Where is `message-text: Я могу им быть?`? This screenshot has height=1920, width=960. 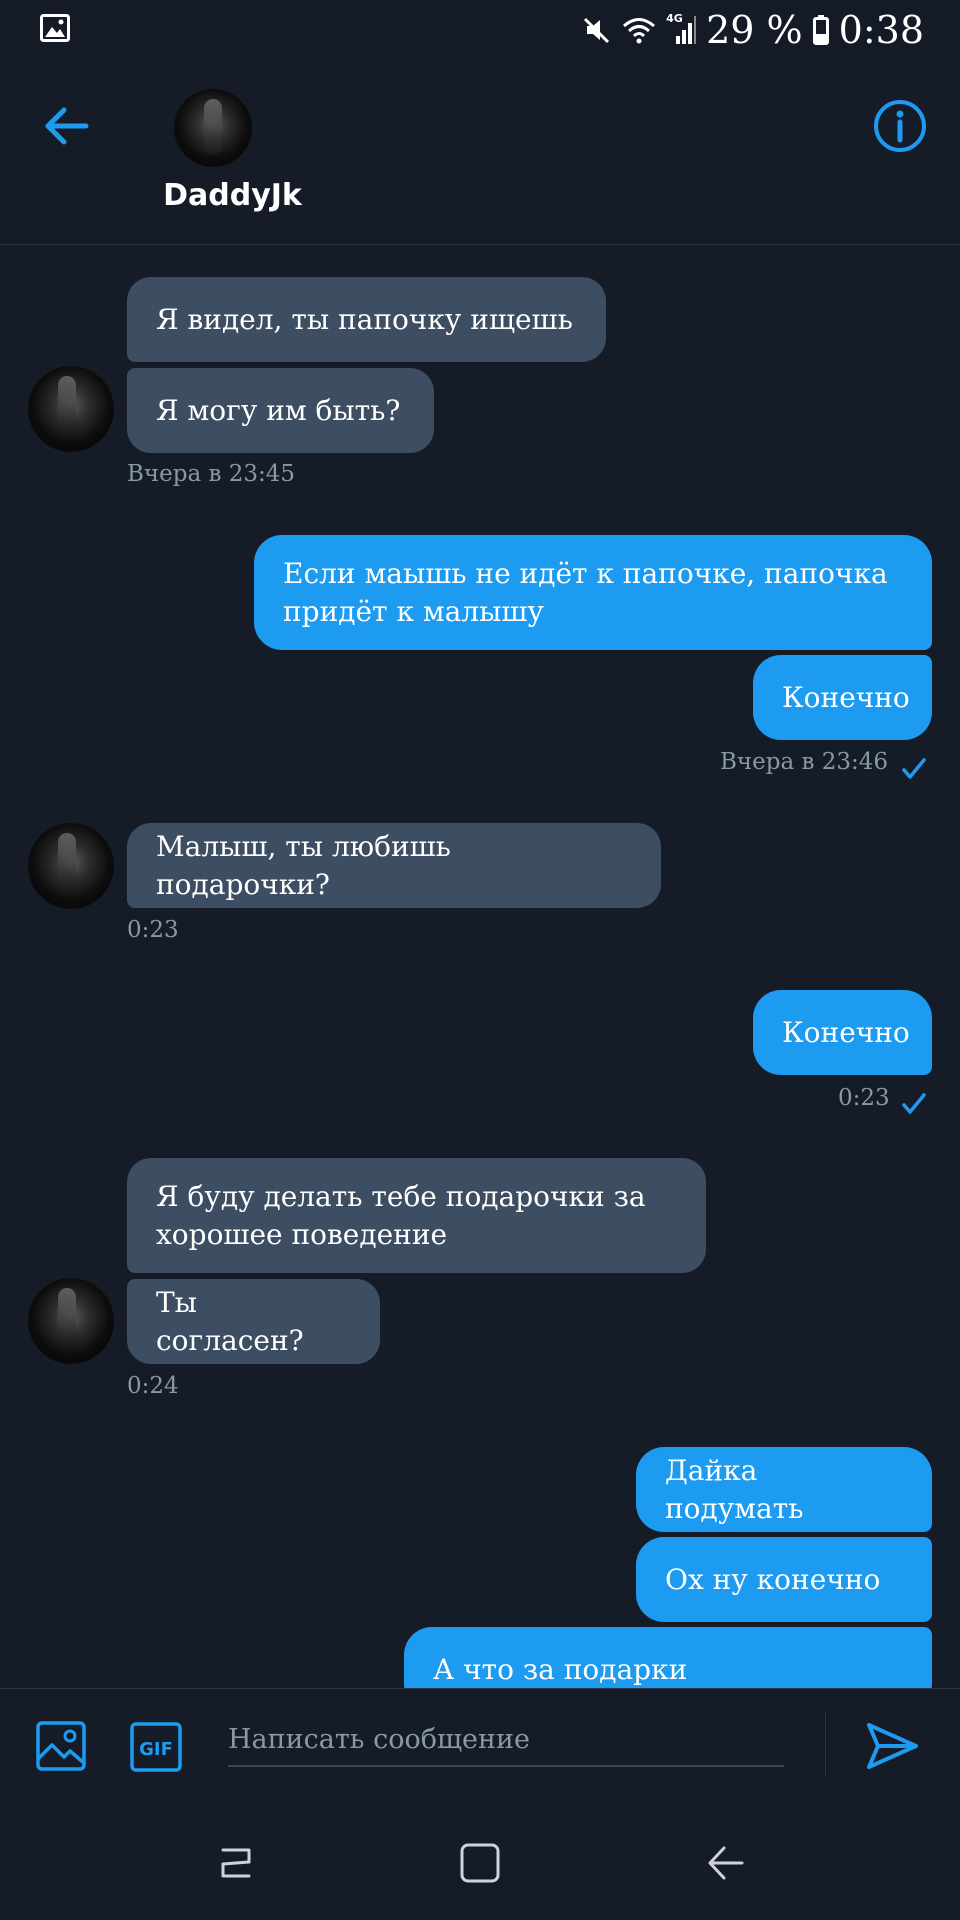
message-text: Я могу им быть? is located at coordinates (278, 410).